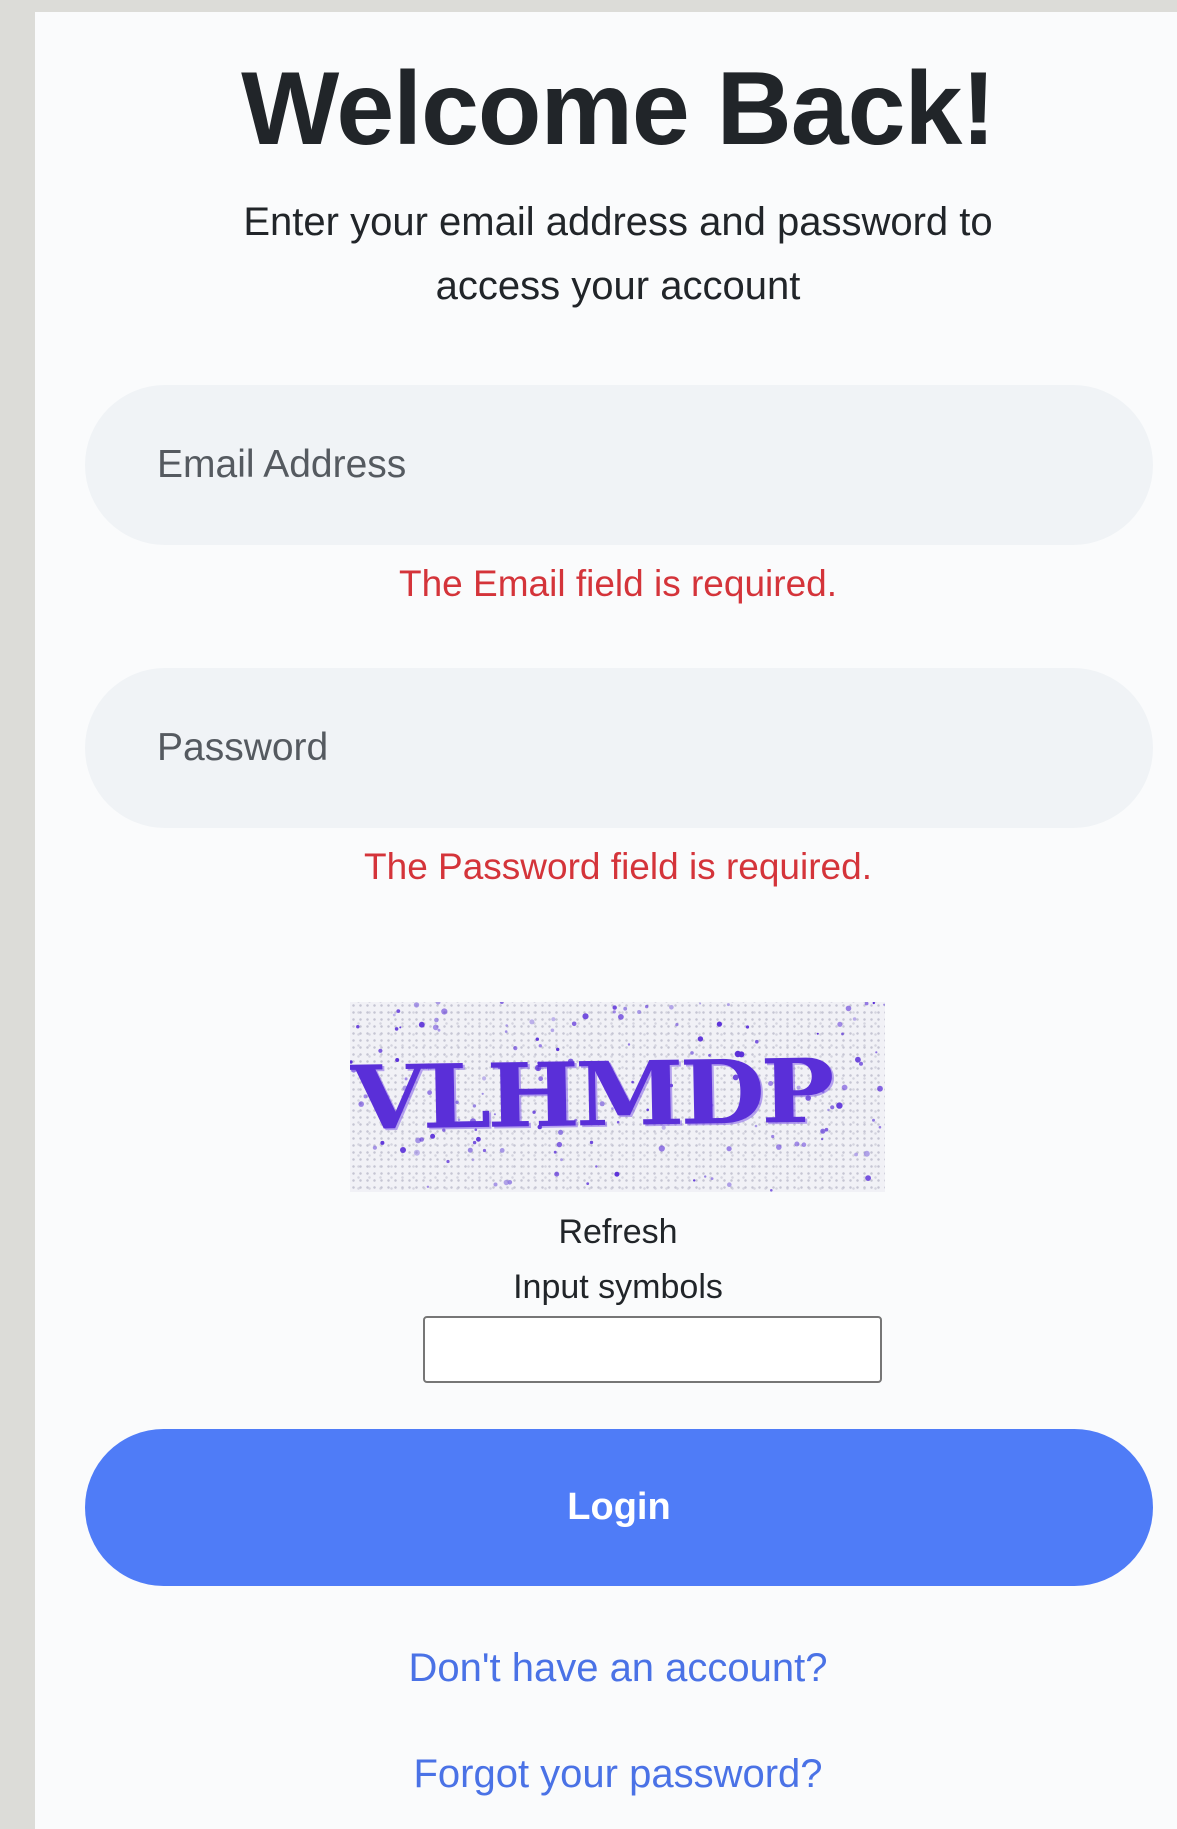 The image size is (1177, 1829). What do you see at coordinates (618, 583) in the screenshot?
I see `email-error-message: The Email field is required.` at bounding box center [618, 583].